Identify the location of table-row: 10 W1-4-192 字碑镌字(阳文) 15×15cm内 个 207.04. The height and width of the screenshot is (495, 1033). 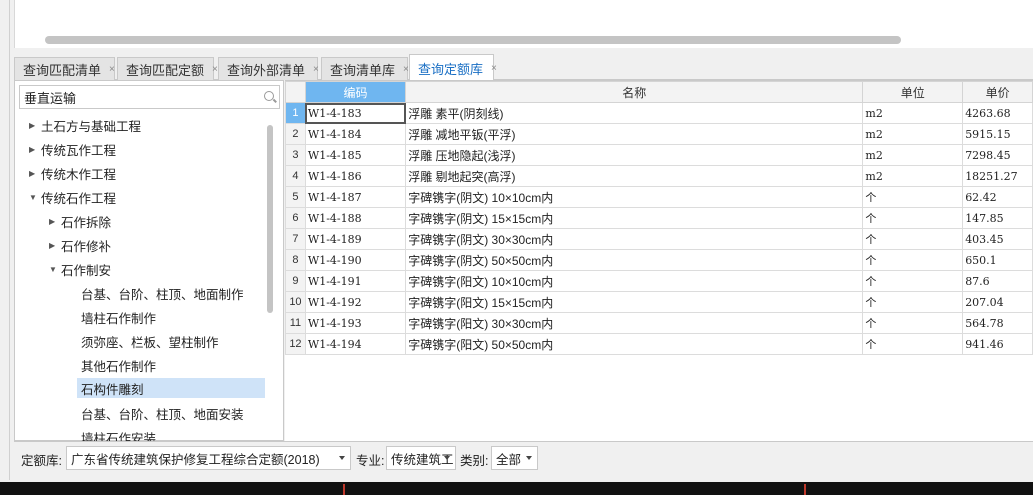
(659, 302).